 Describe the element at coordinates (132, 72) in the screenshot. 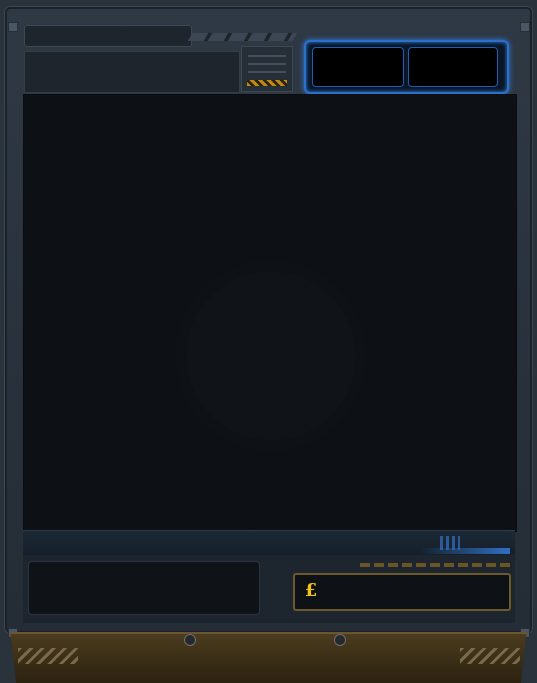

I see `header-info-panel` at that location.